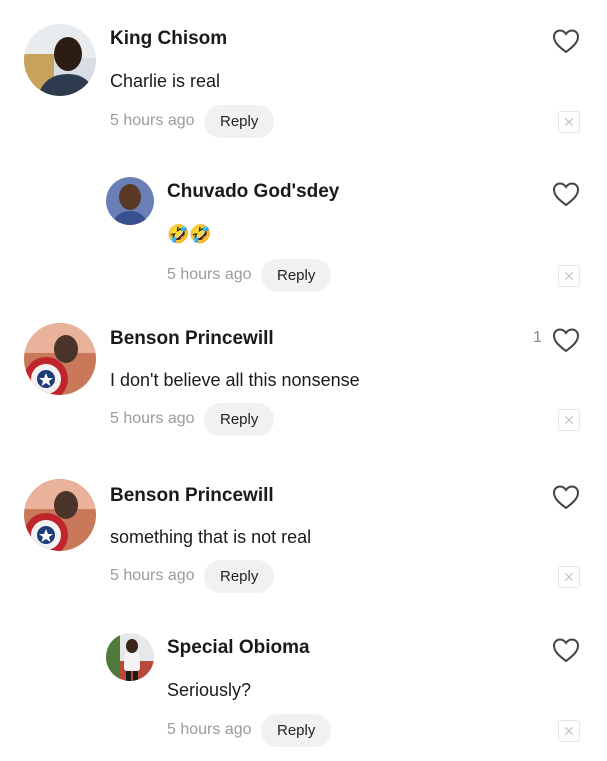 The height and width of the screenshot is (761, 607). Describe the element at coordinates (168, 39) in the screenshot. I see `commenter-name: King Chisom` at that location.